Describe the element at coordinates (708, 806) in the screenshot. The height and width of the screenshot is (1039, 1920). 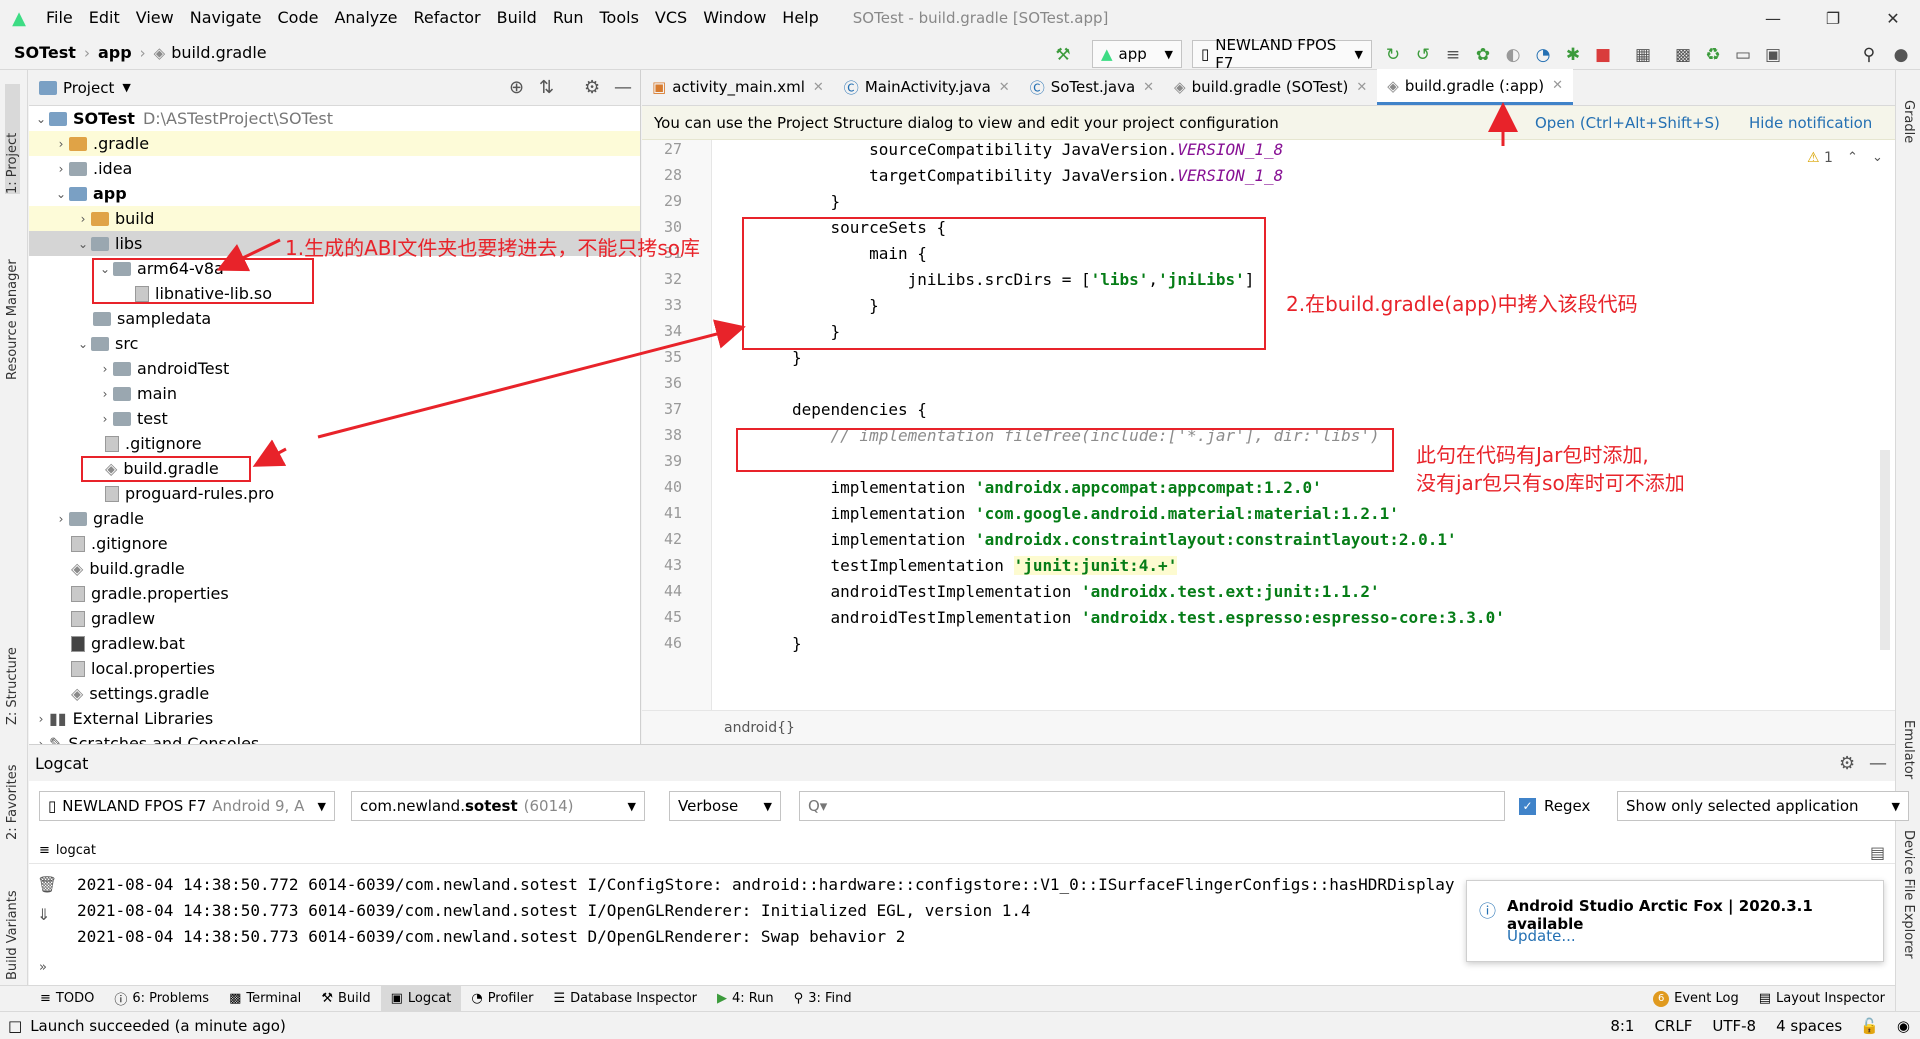
I see `log-level-label: Verbose` at that location.